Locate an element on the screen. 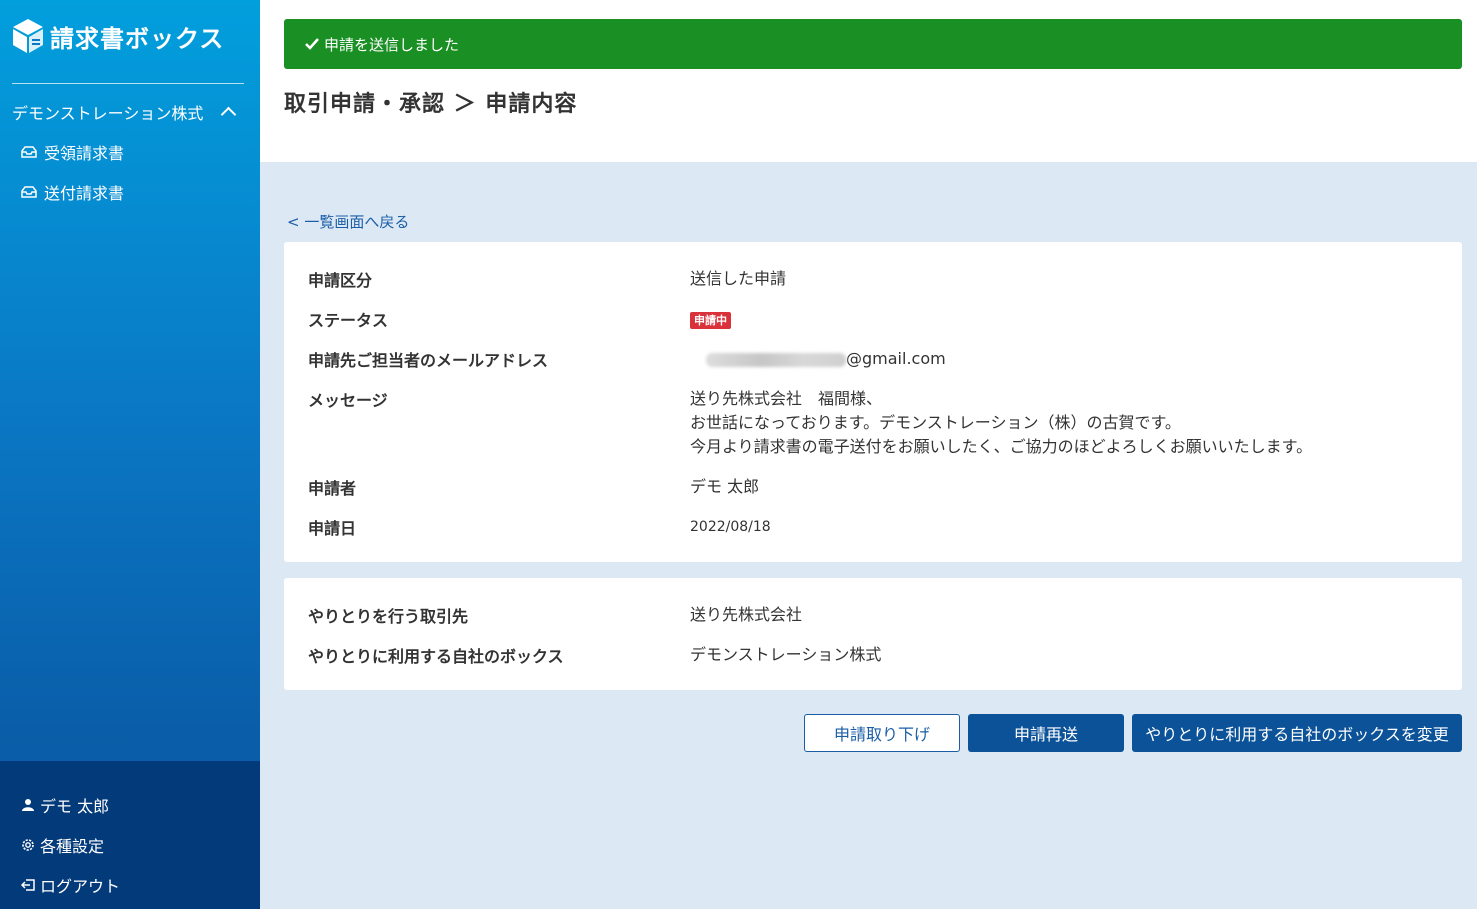 This screenshot has height=909, width=1477. sidebar-item-received-invoices: 受領請求書 is located at coordinates (72, 152).